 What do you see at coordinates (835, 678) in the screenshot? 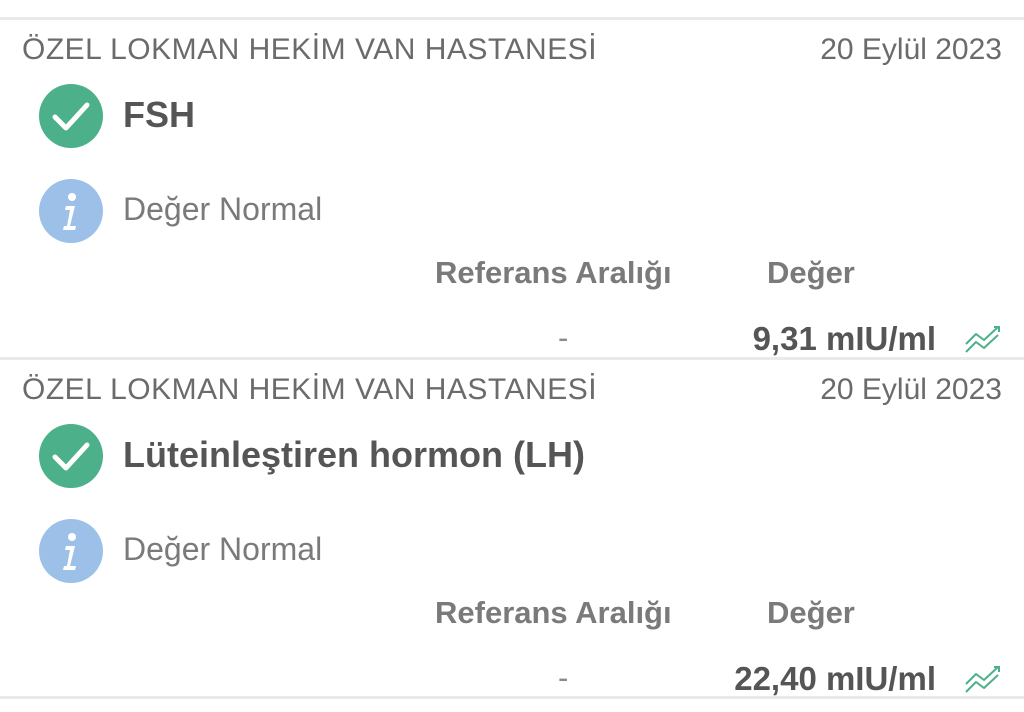
I see `result-value: 22,40 mIU/ml` at bounding box center [835, 678].